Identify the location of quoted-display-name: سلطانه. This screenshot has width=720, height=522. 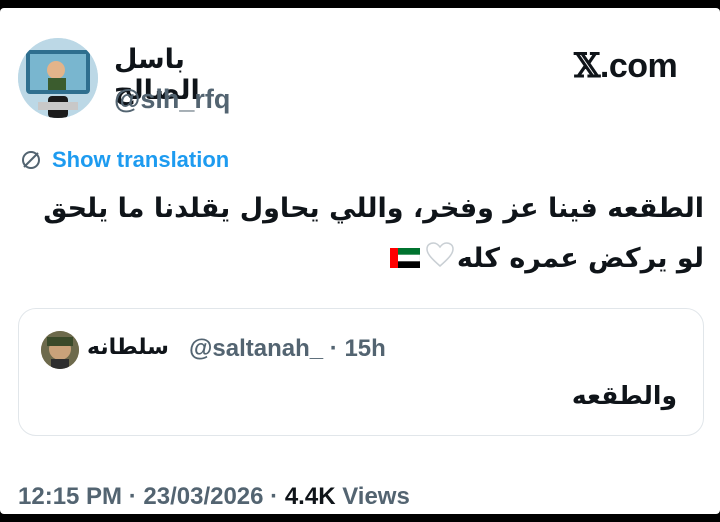
(128, 347).